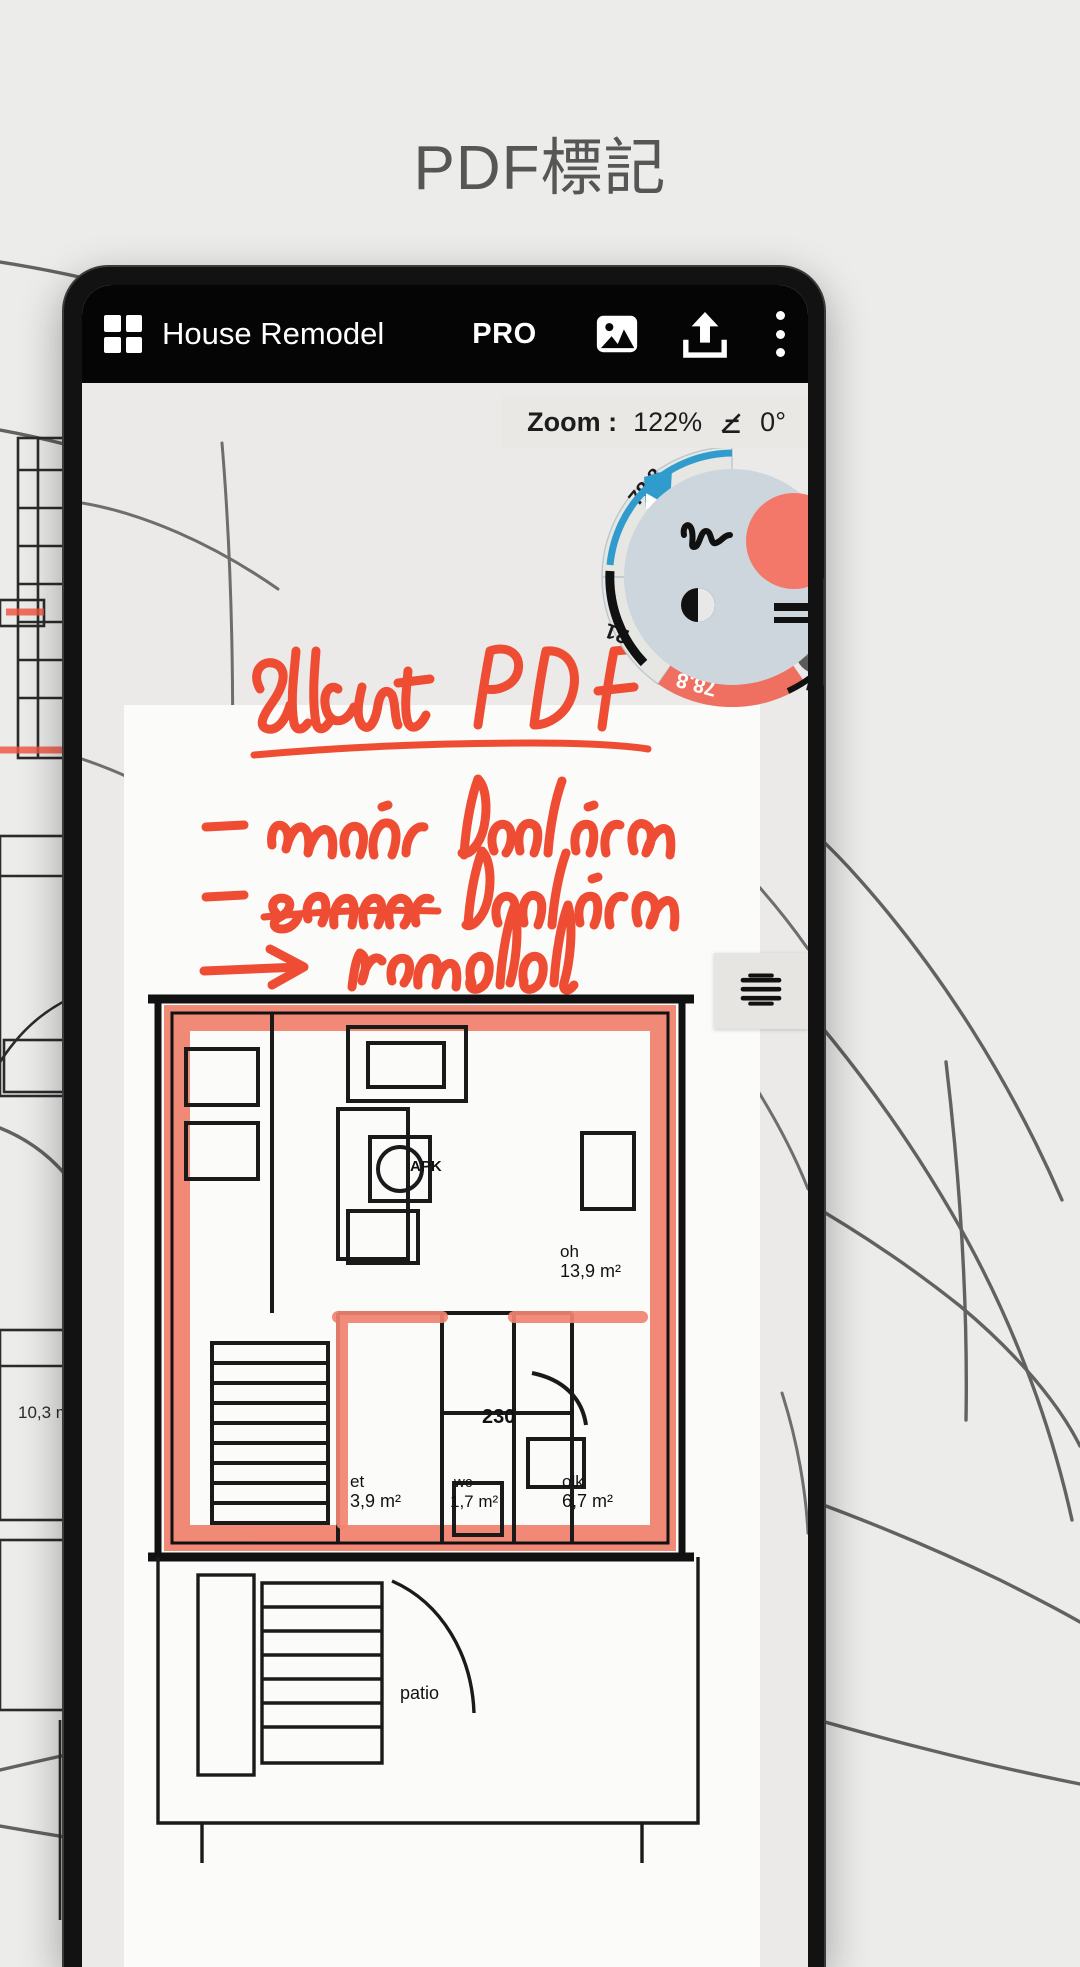  I want to click on room-label-wc-area: 1,7 m², so click(474, 1501).